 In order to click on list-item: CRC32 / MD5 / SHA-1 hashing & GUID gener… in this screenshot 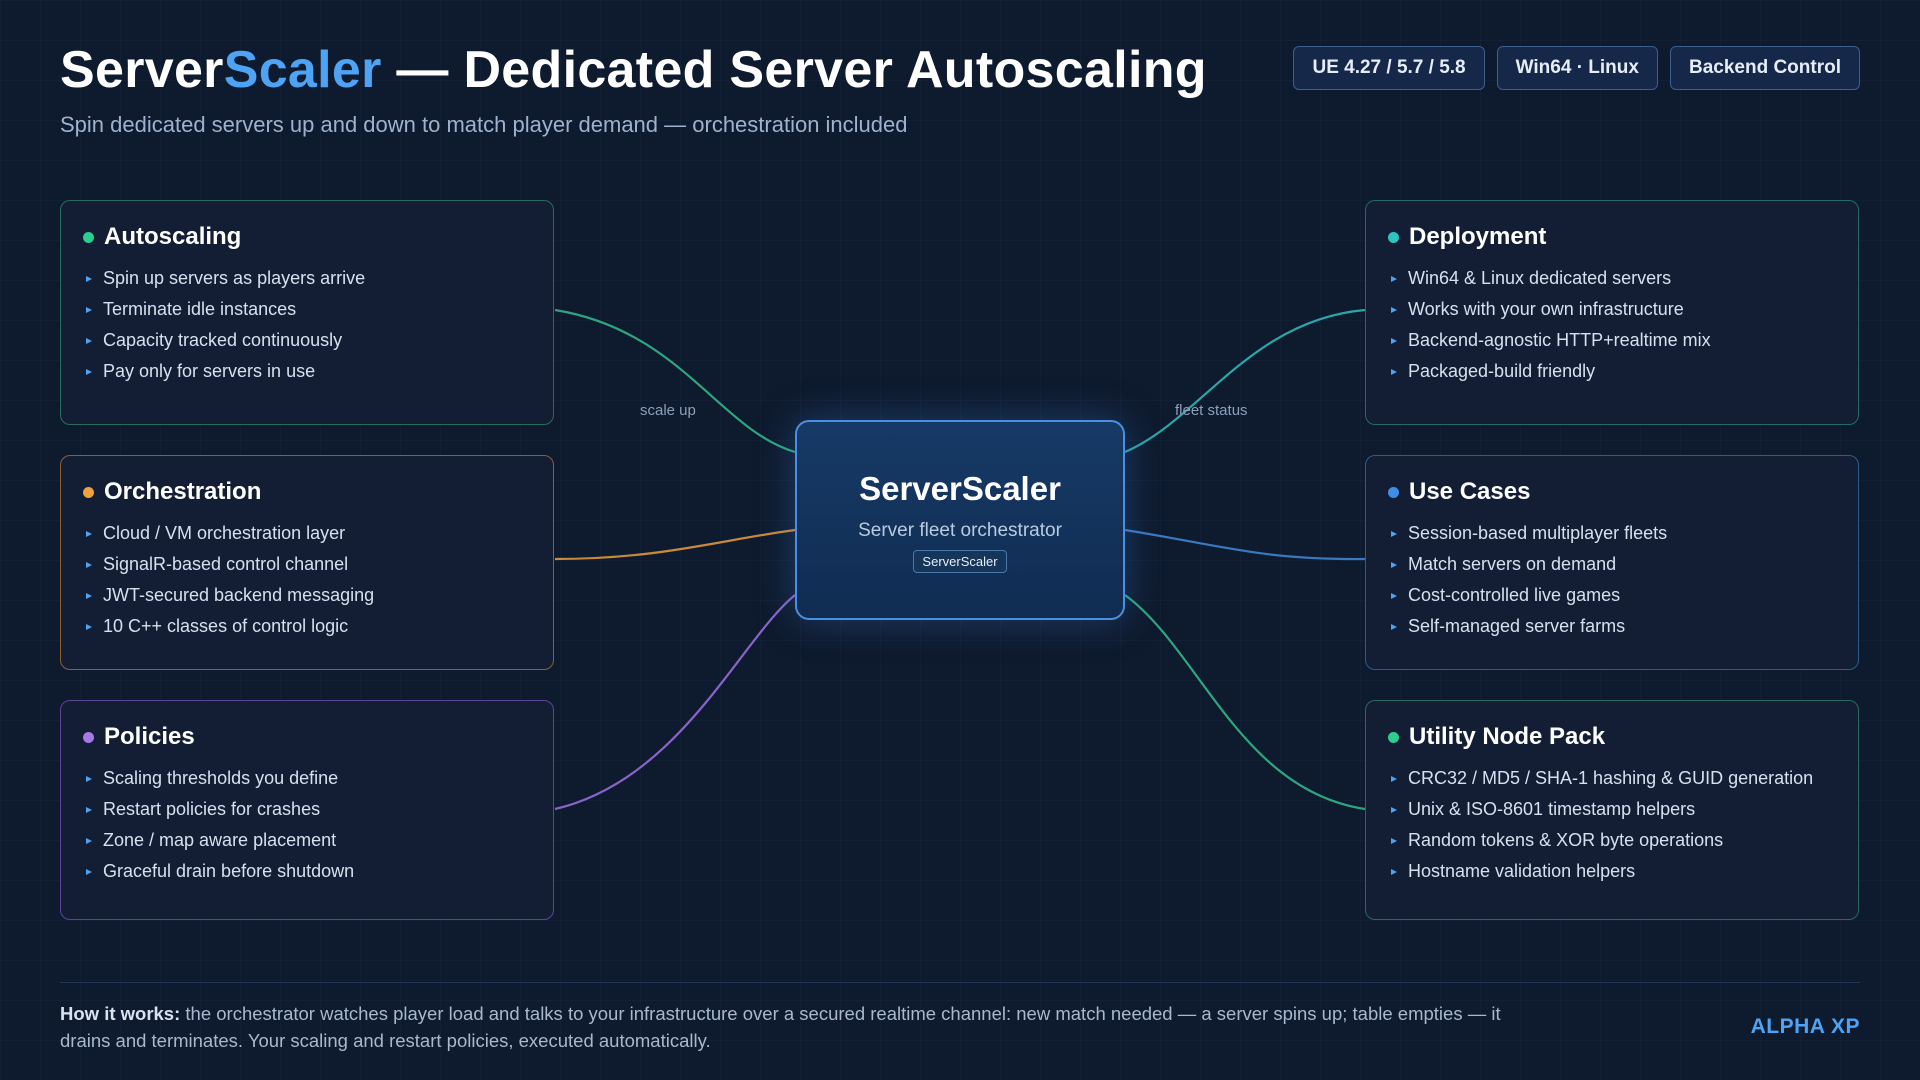, I will do `click(1611, 778)`.